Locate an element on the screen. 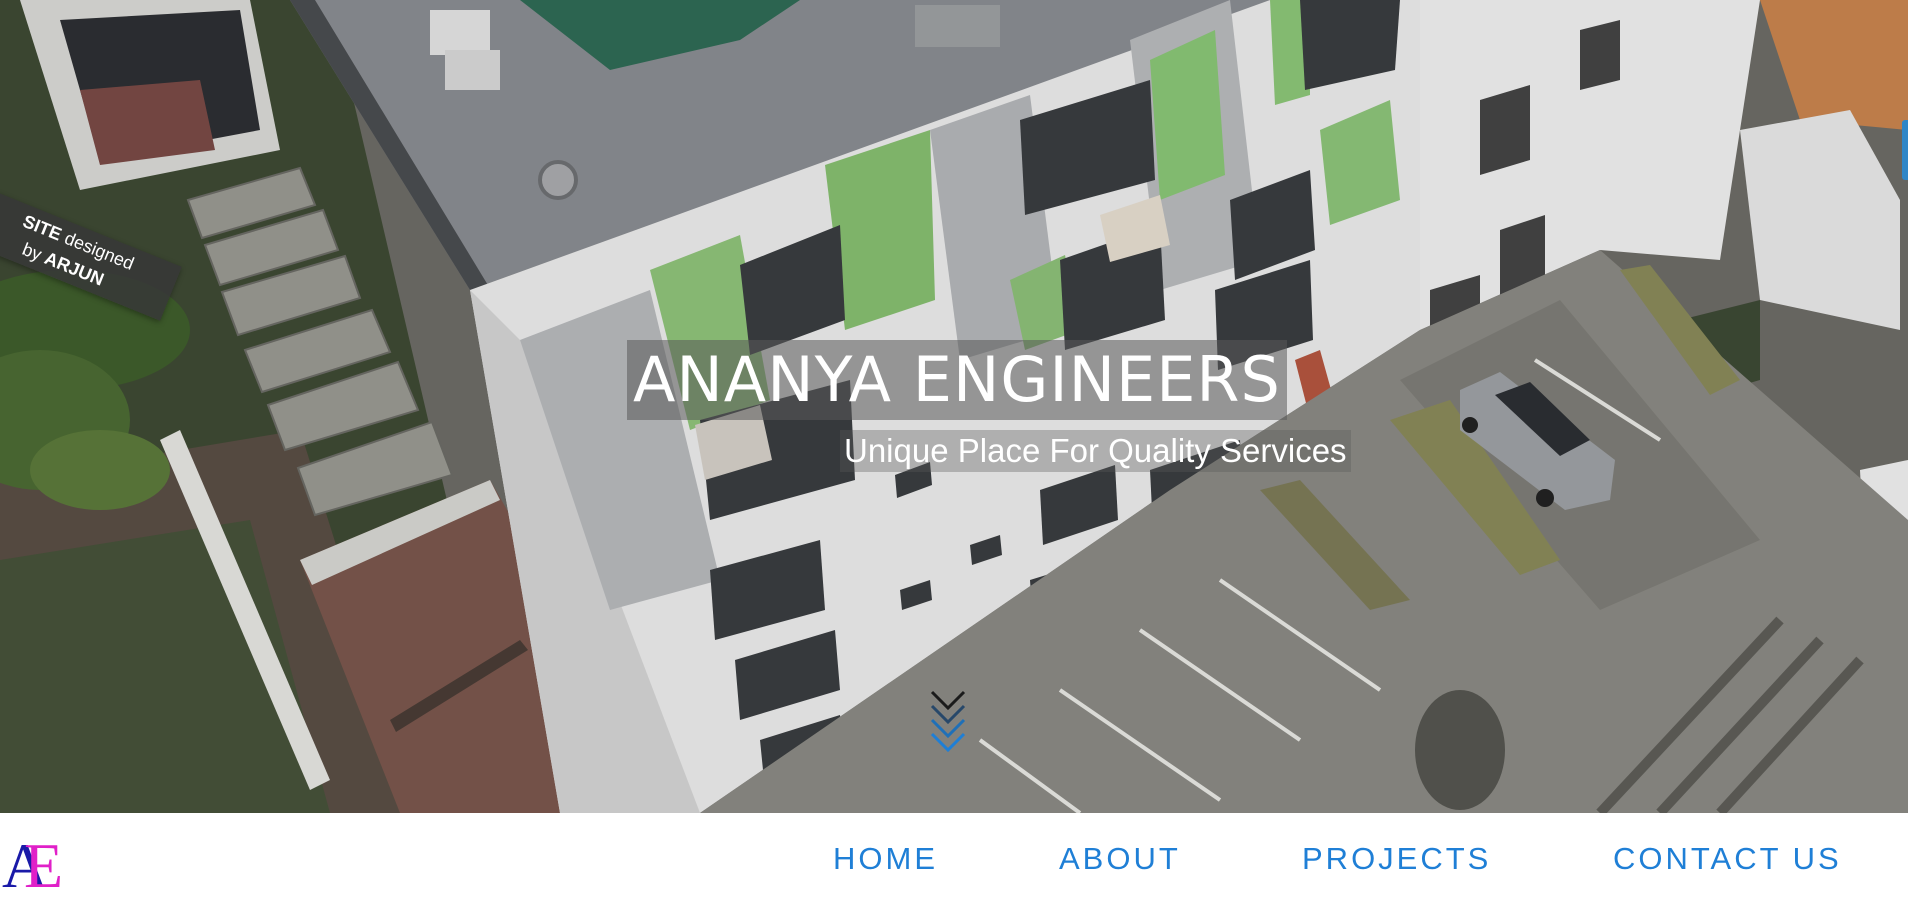  side-edge-tab is located at coordinates (1905, 150).